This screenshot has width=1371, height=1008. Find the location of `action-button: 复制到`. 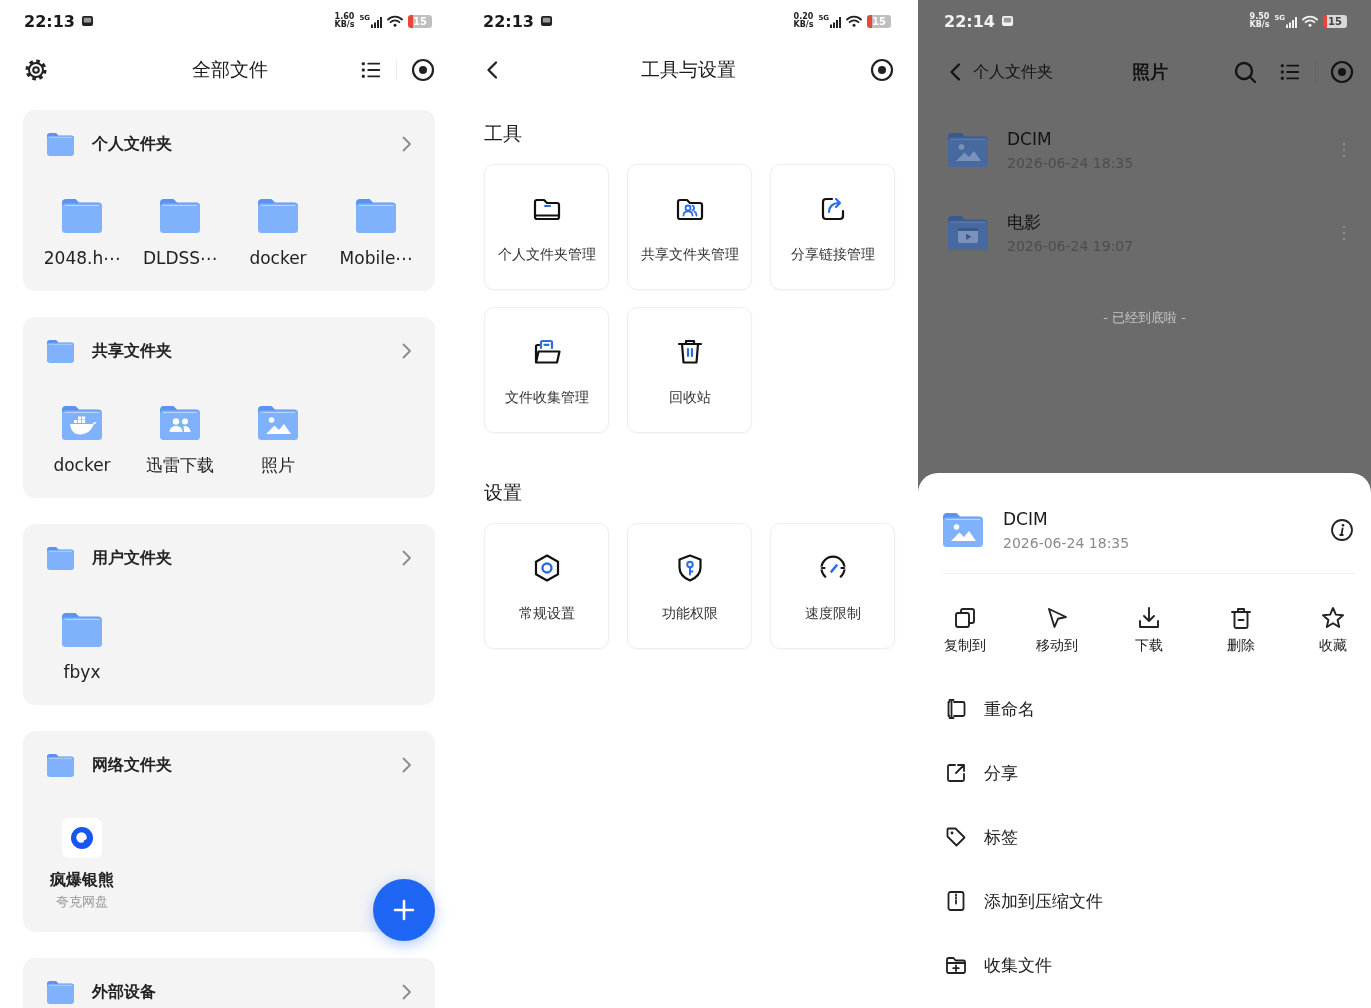

action-button: 复制到 is located at coordinates (965, 630).